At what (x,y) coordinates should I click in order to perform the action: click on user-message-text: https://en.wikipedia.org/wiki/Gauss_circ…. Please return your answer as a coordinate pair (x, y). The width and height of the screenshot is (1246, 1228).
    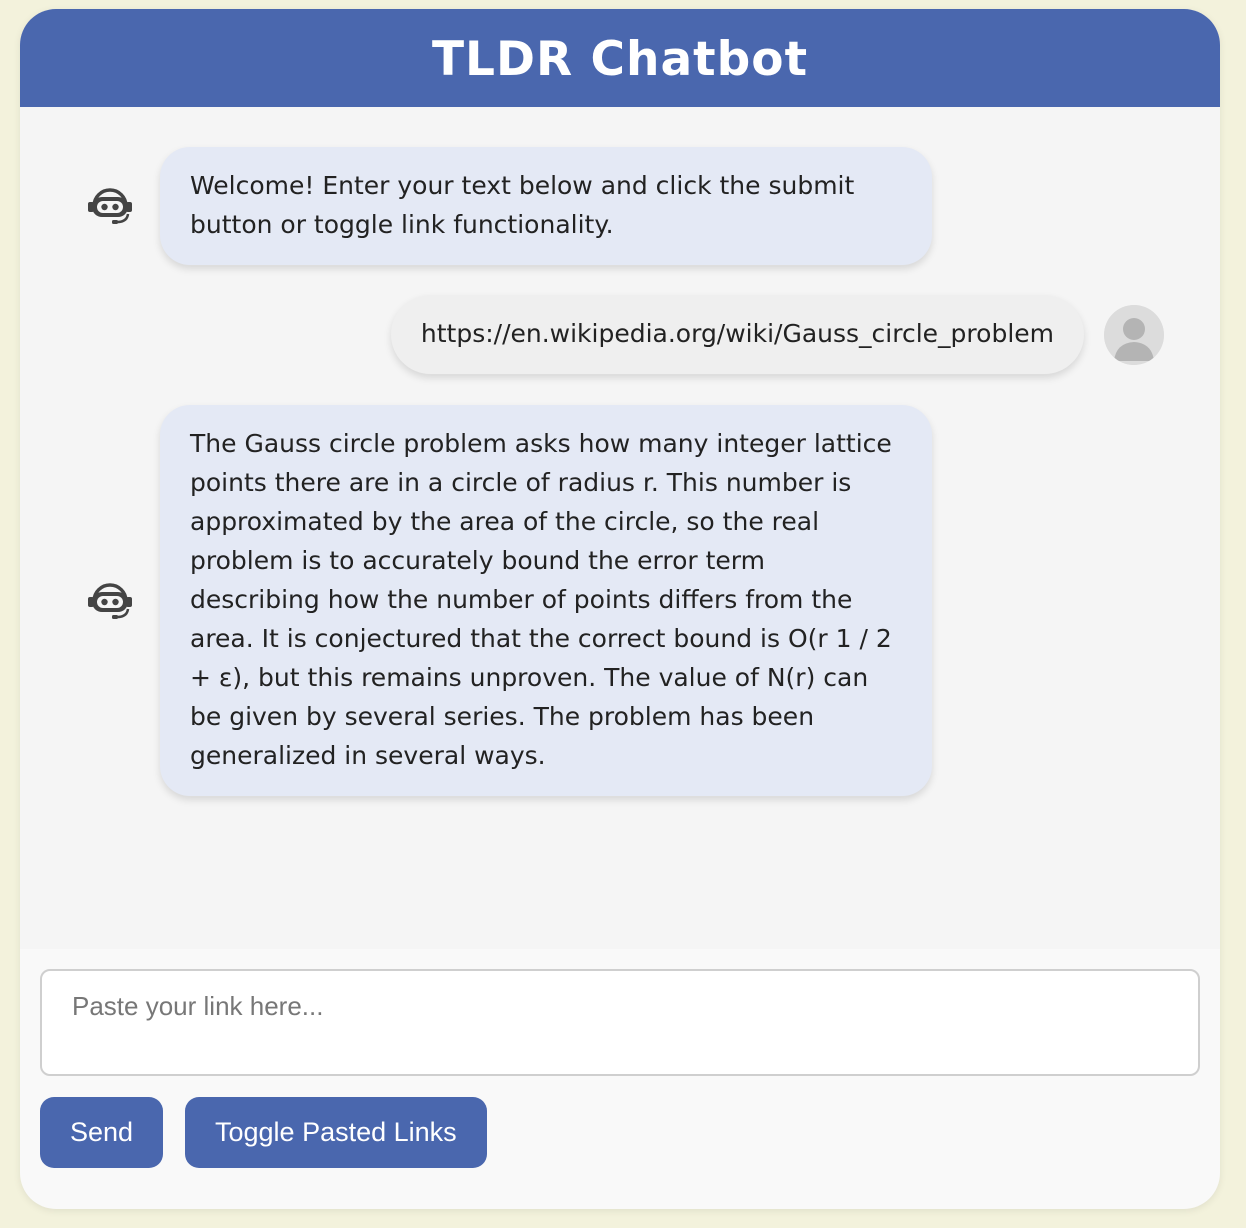
    Looking at the image, I should click on (737, 334).